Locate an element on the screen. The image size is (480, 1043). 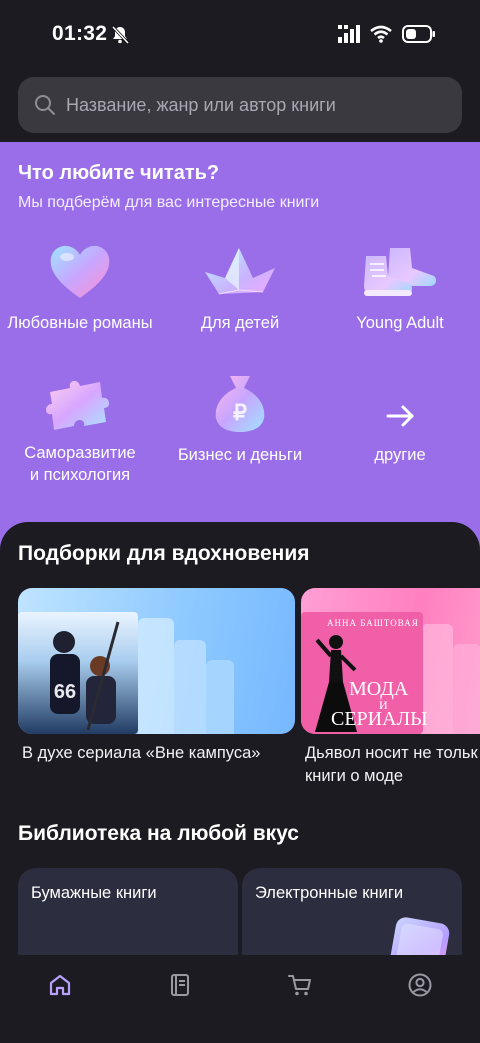
money-bag-icon: ₽ is located at coordinates (240, 404).